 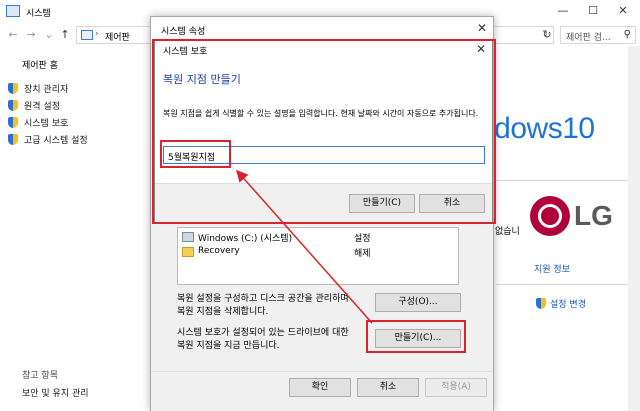 What do you see at coordinates (31, 35) in the screenshot?
I see `forward-arrow-icon: →` at bounding box center [31, 35].